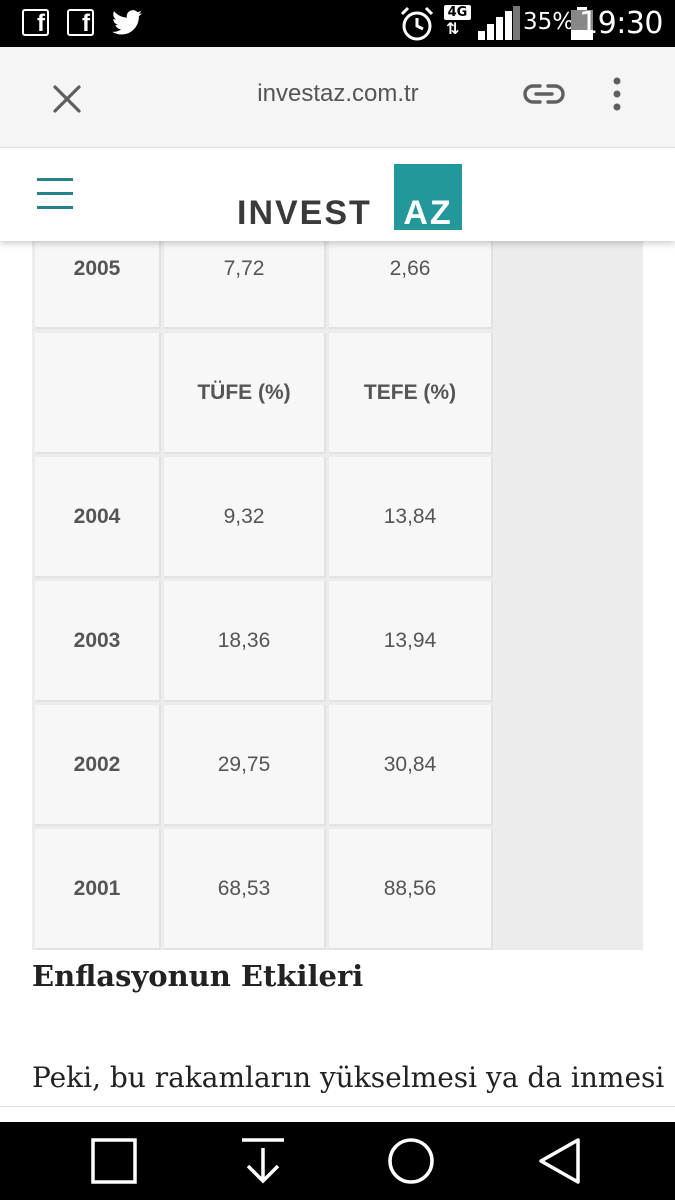 The height and width of the screenshot is (1200, 675). I want to click on table-cell-year: 2002, so click(98, 765).